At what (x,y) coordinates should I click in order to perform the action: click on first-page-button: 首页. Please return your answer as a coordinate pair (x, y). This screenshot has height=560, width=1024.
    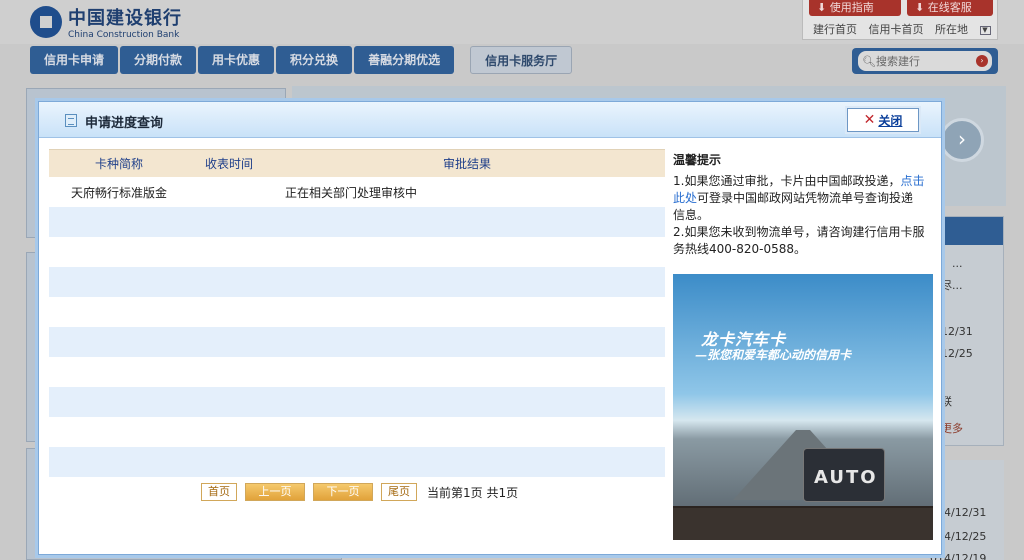
    Looking at the image, I should click on (219, 492).